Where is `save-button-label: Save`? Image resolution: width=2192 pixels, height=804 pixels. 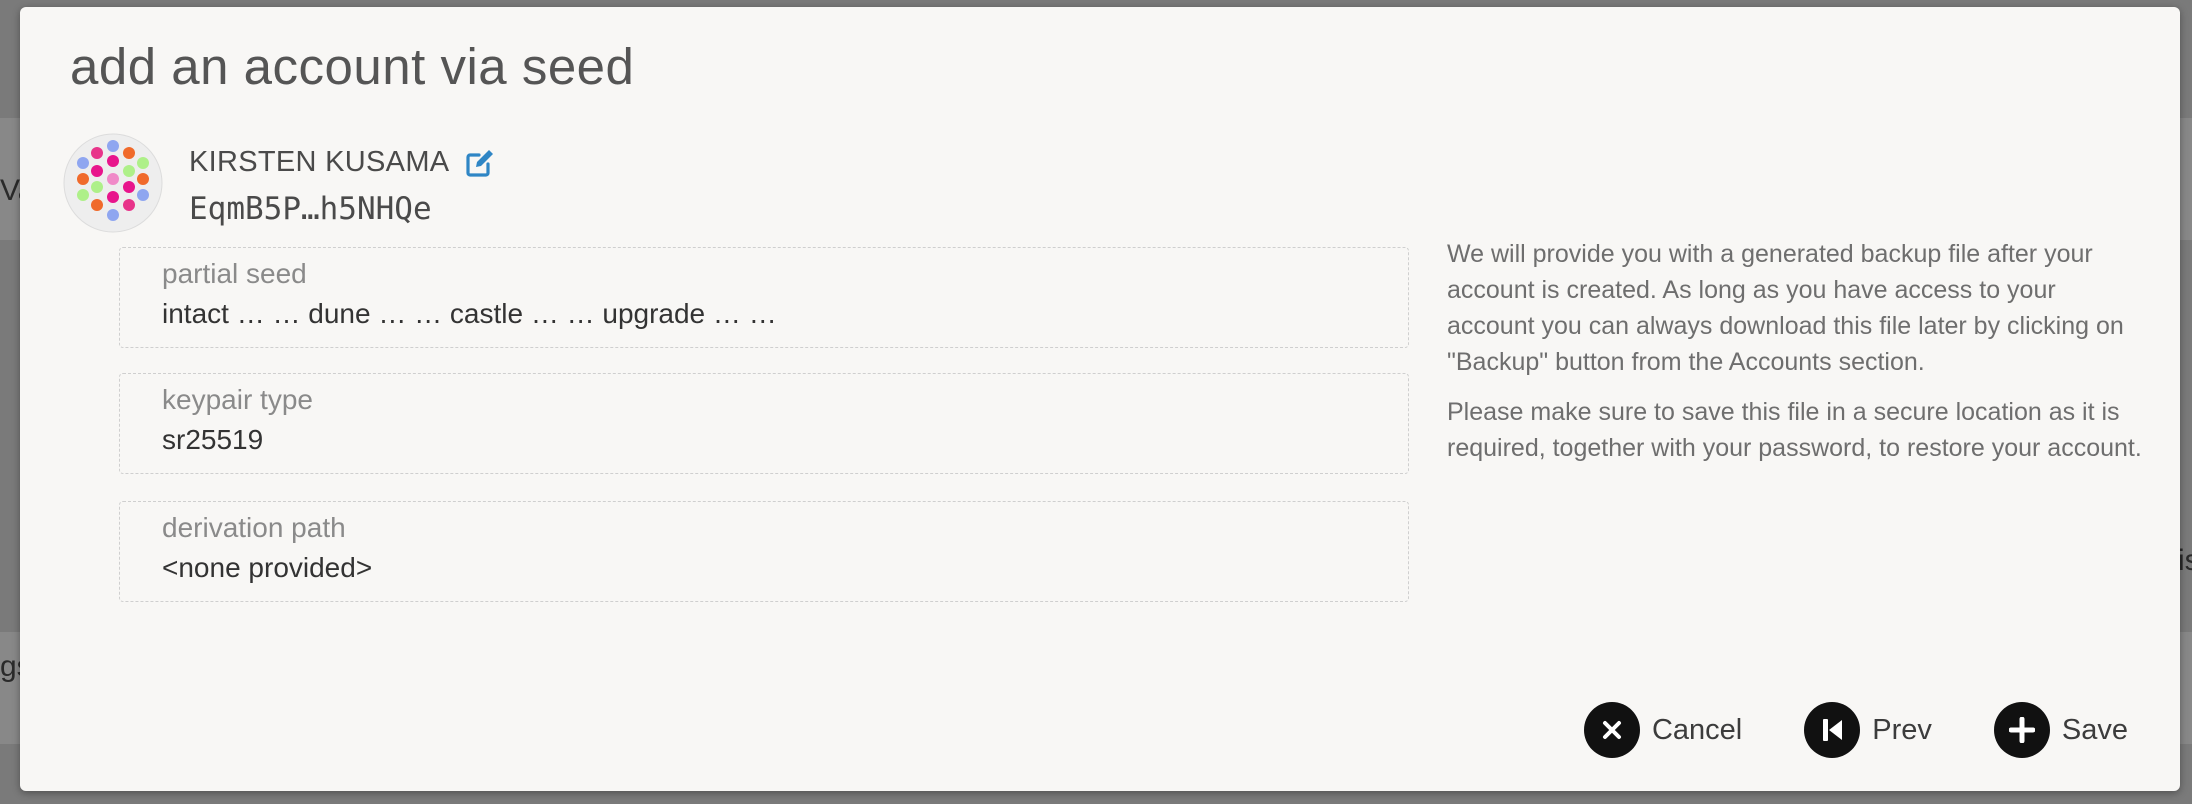
save-button-label: Save is located at coordinates (2094, 729).